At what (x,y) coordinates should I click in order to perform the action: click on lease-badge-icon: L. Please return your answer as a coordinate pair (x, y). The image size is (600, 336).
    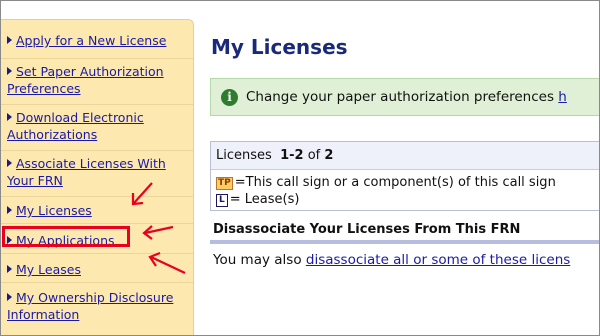
    Looking at the image, I should click on (222, 200).